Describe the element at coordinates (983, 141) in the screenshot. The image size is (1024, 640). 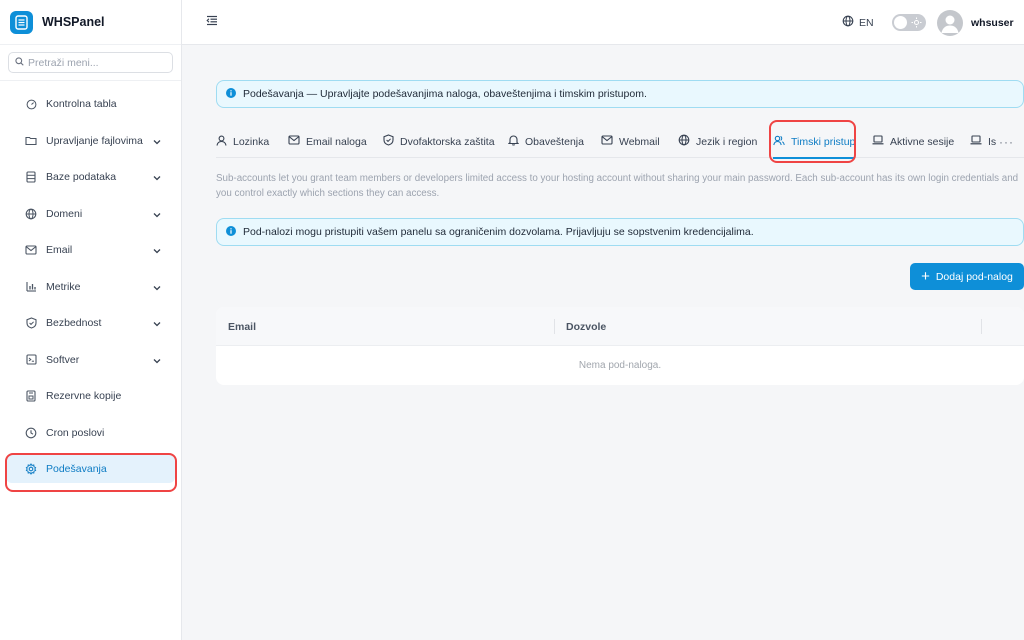
I see `tab-truncated: Is` at that location.